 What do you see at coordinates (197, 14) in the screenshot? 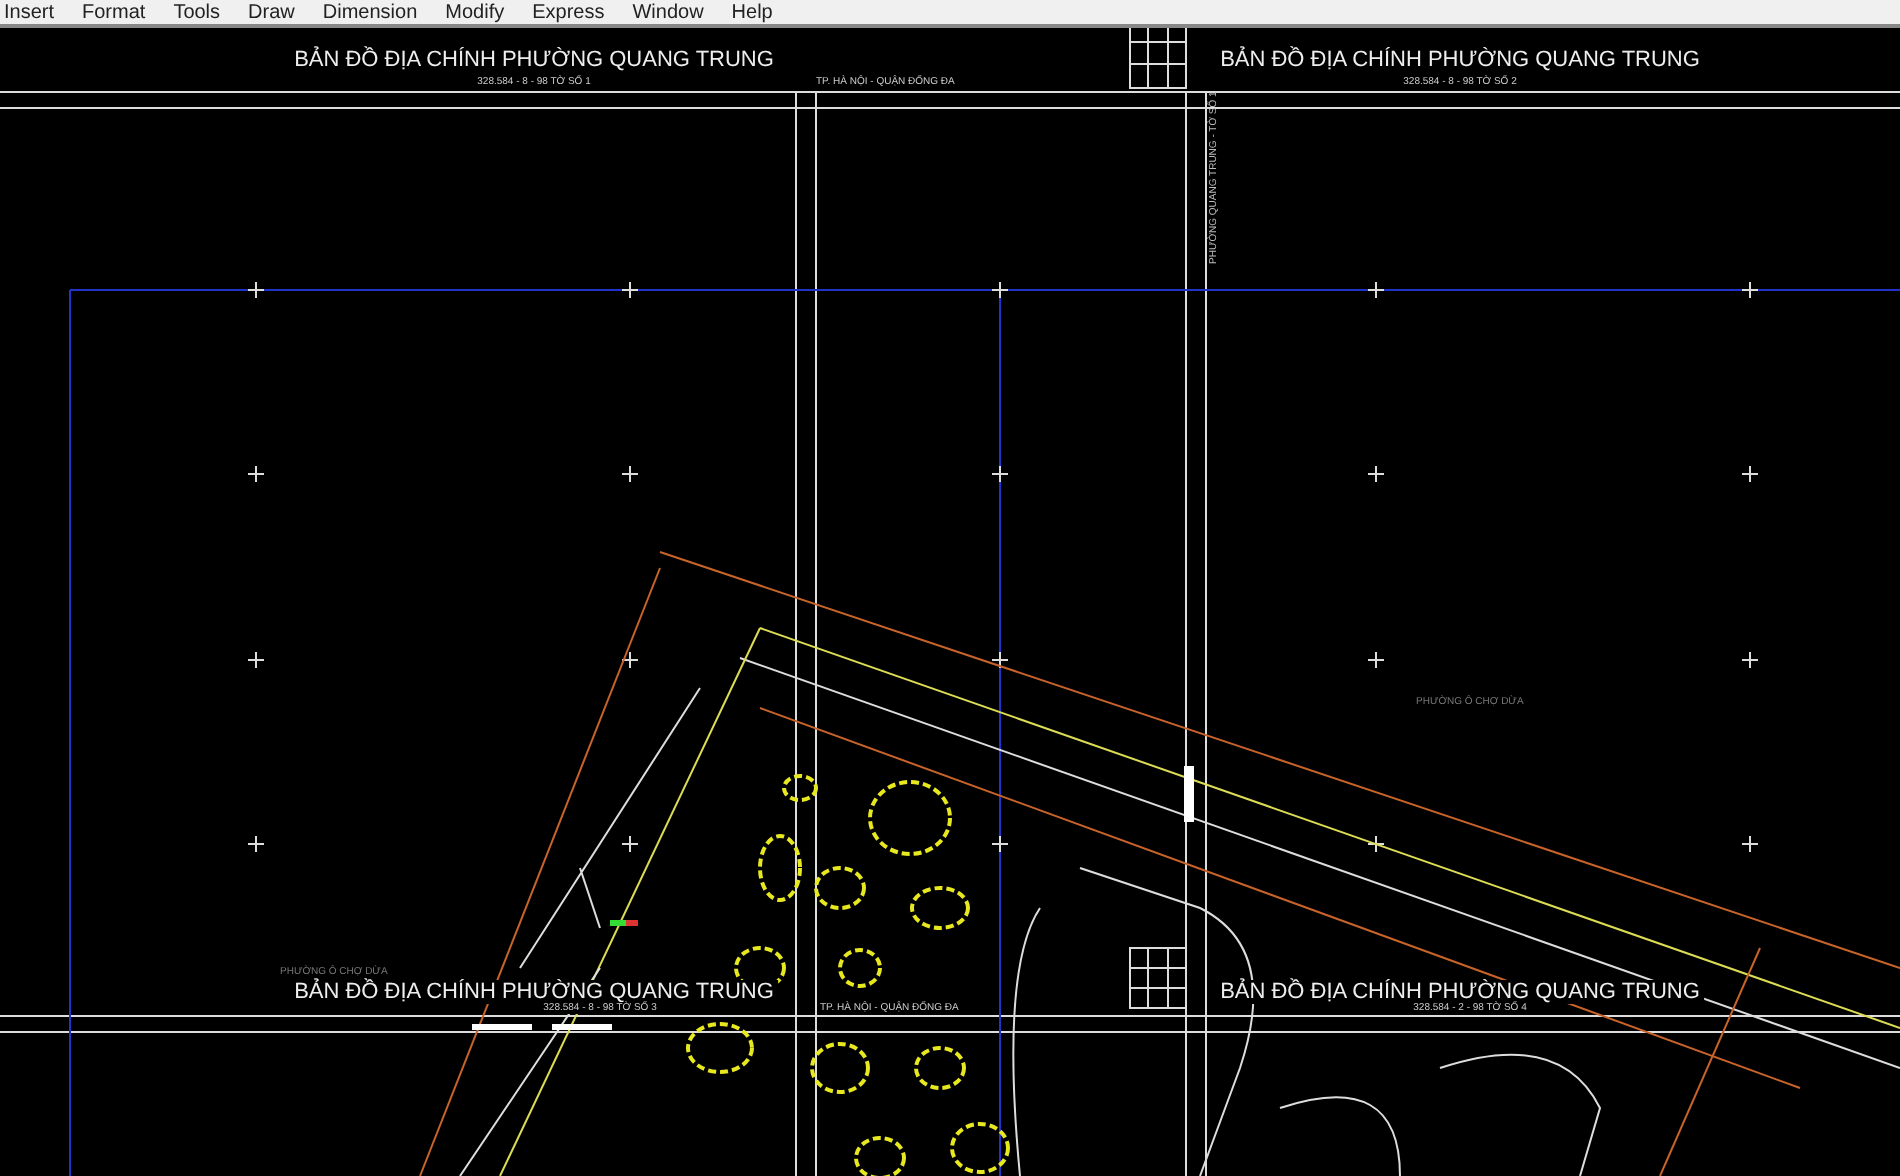
I see `menu-item: Tools` at bounding box center [197, 14].